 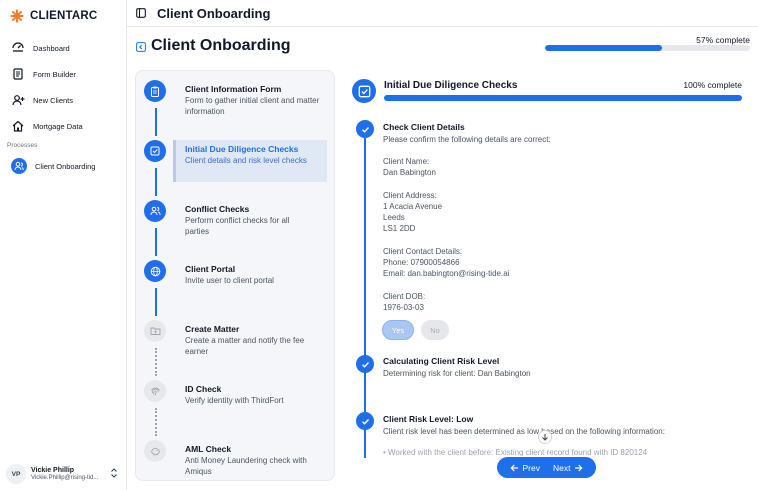 I want to click on client-contact-label: Client Contact Details:, so click(x=423, y=251).